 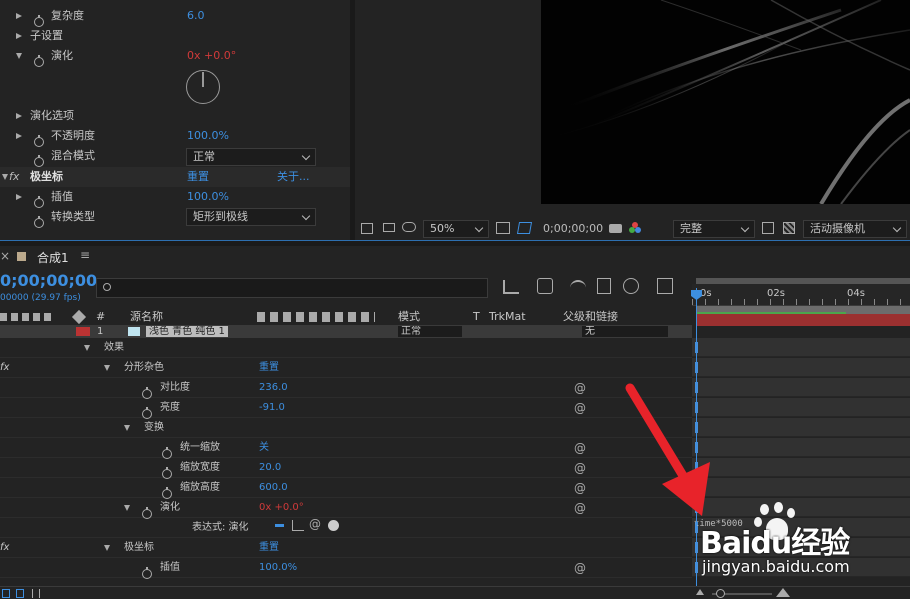 I want to click on composition-canvas, so click(x=725, y=102).